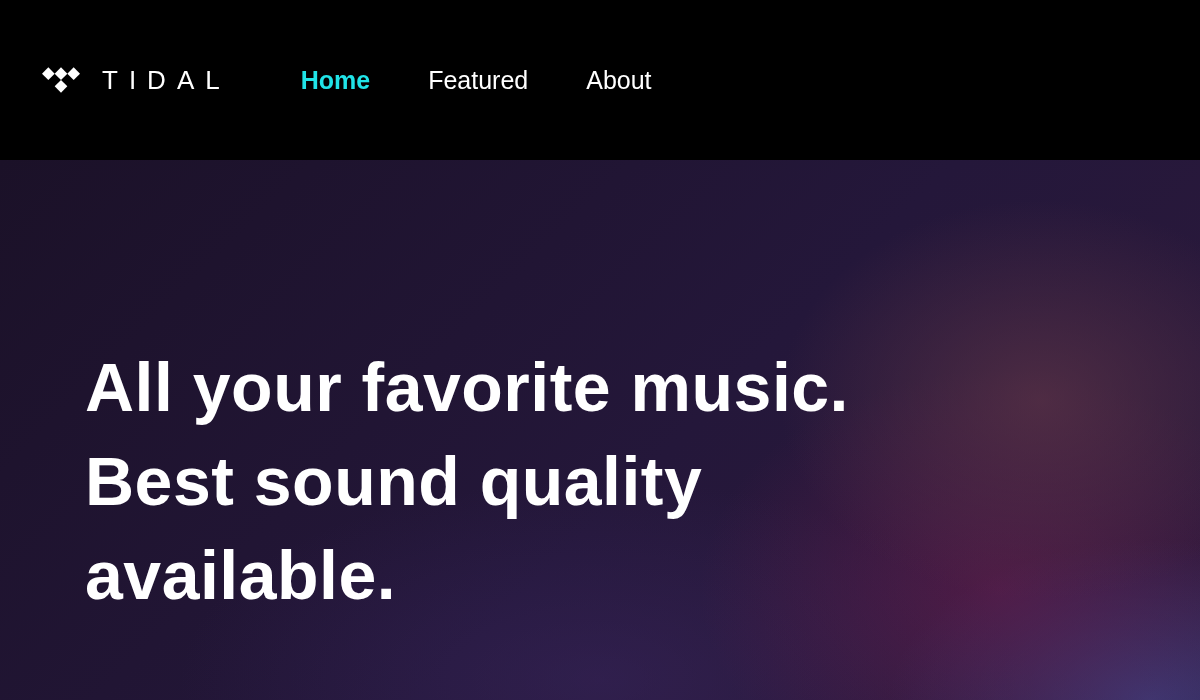  Describe the element at coordinates (61, 80) in the screenshot. I see `logo-icon` at that location.